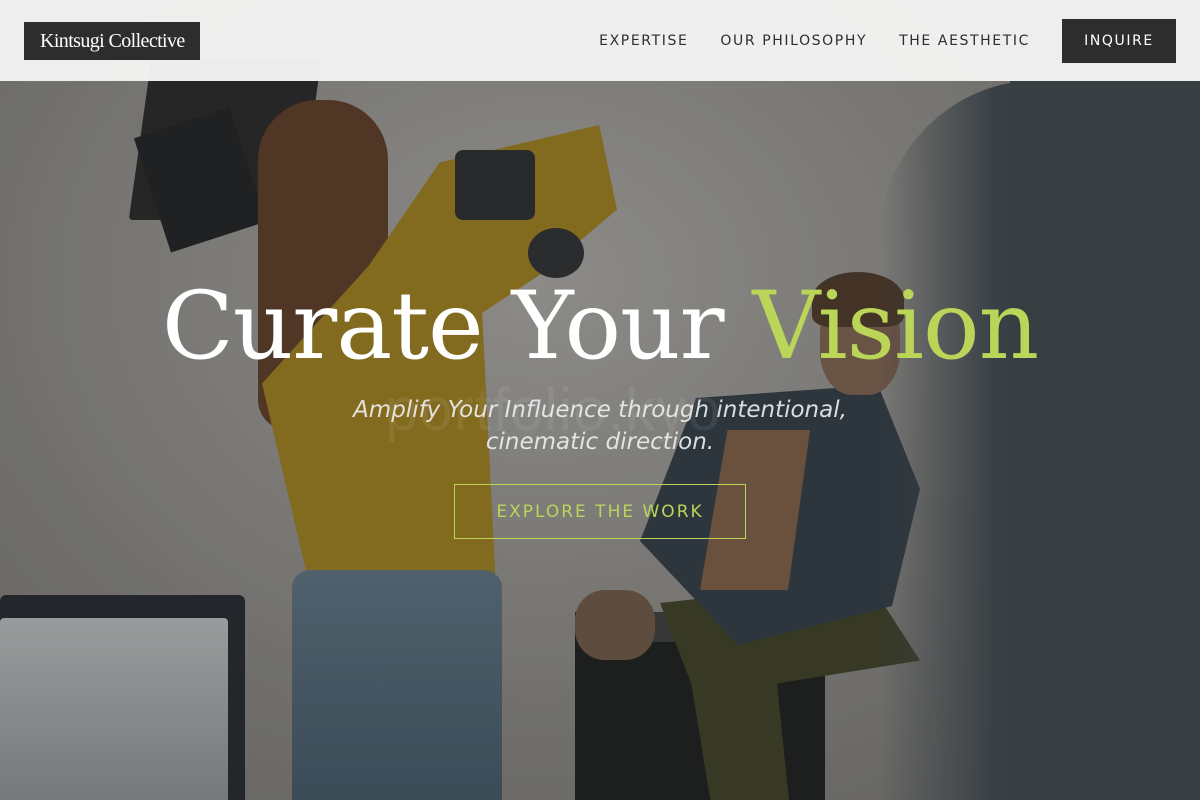 This screenshot has width=1200, height=800. I want to click on hero-title-main: Curate Your, so click(457, 326).